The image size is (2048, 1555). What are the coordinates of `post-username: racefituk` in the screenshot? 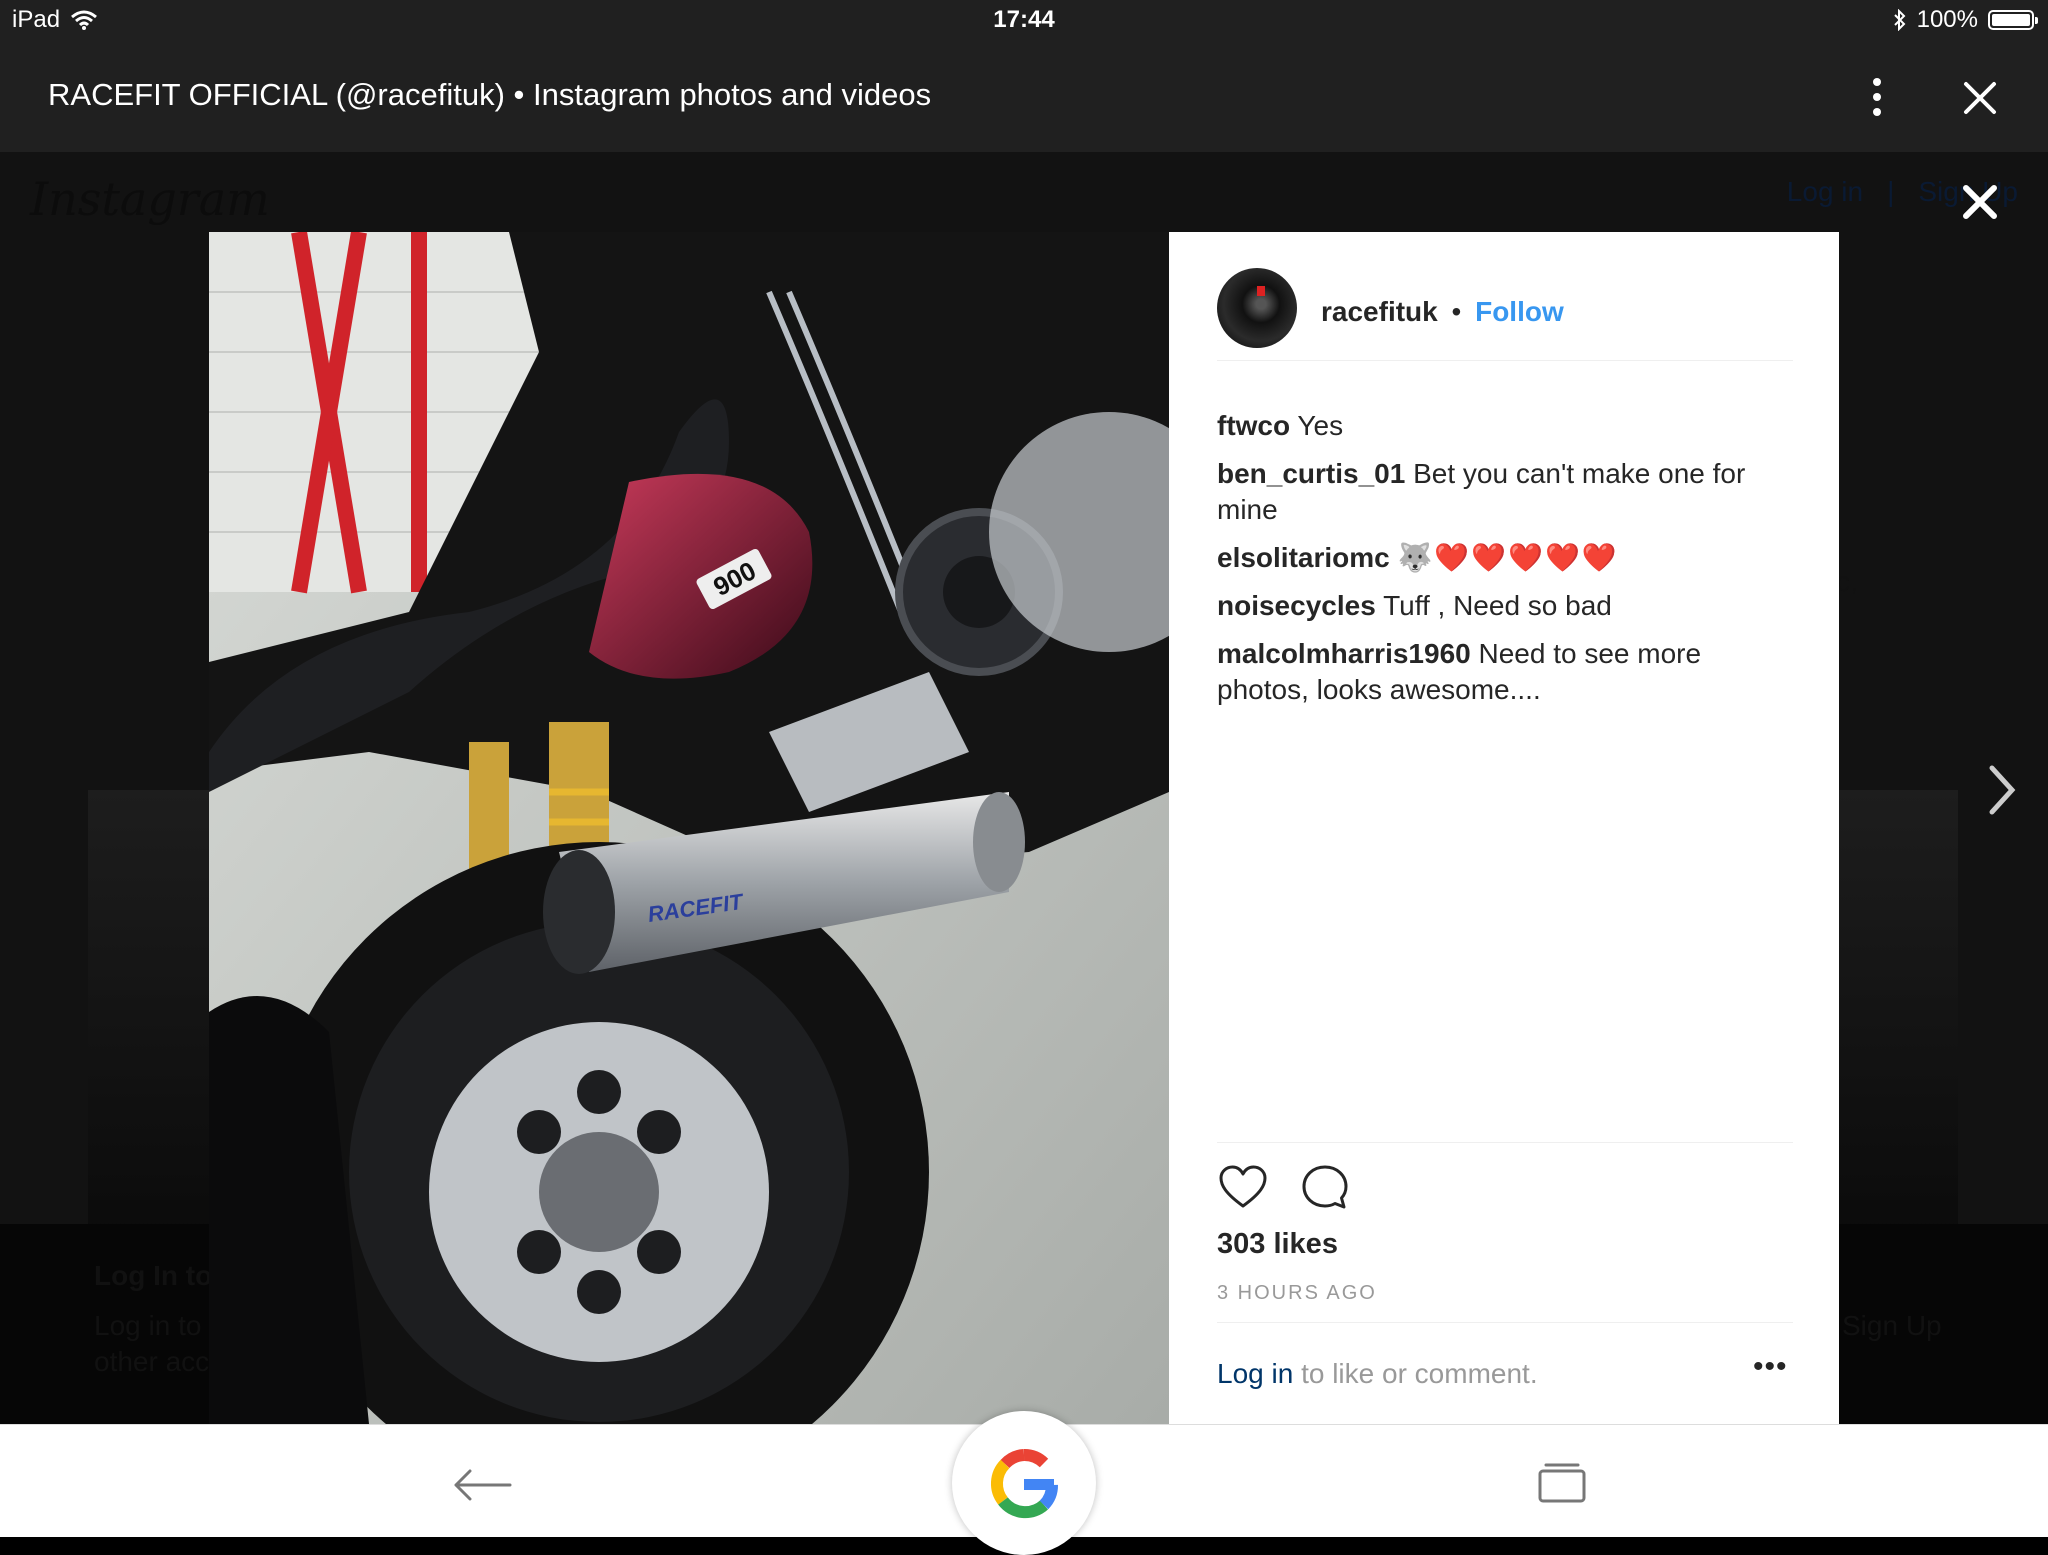 It's located at (1379, 311).